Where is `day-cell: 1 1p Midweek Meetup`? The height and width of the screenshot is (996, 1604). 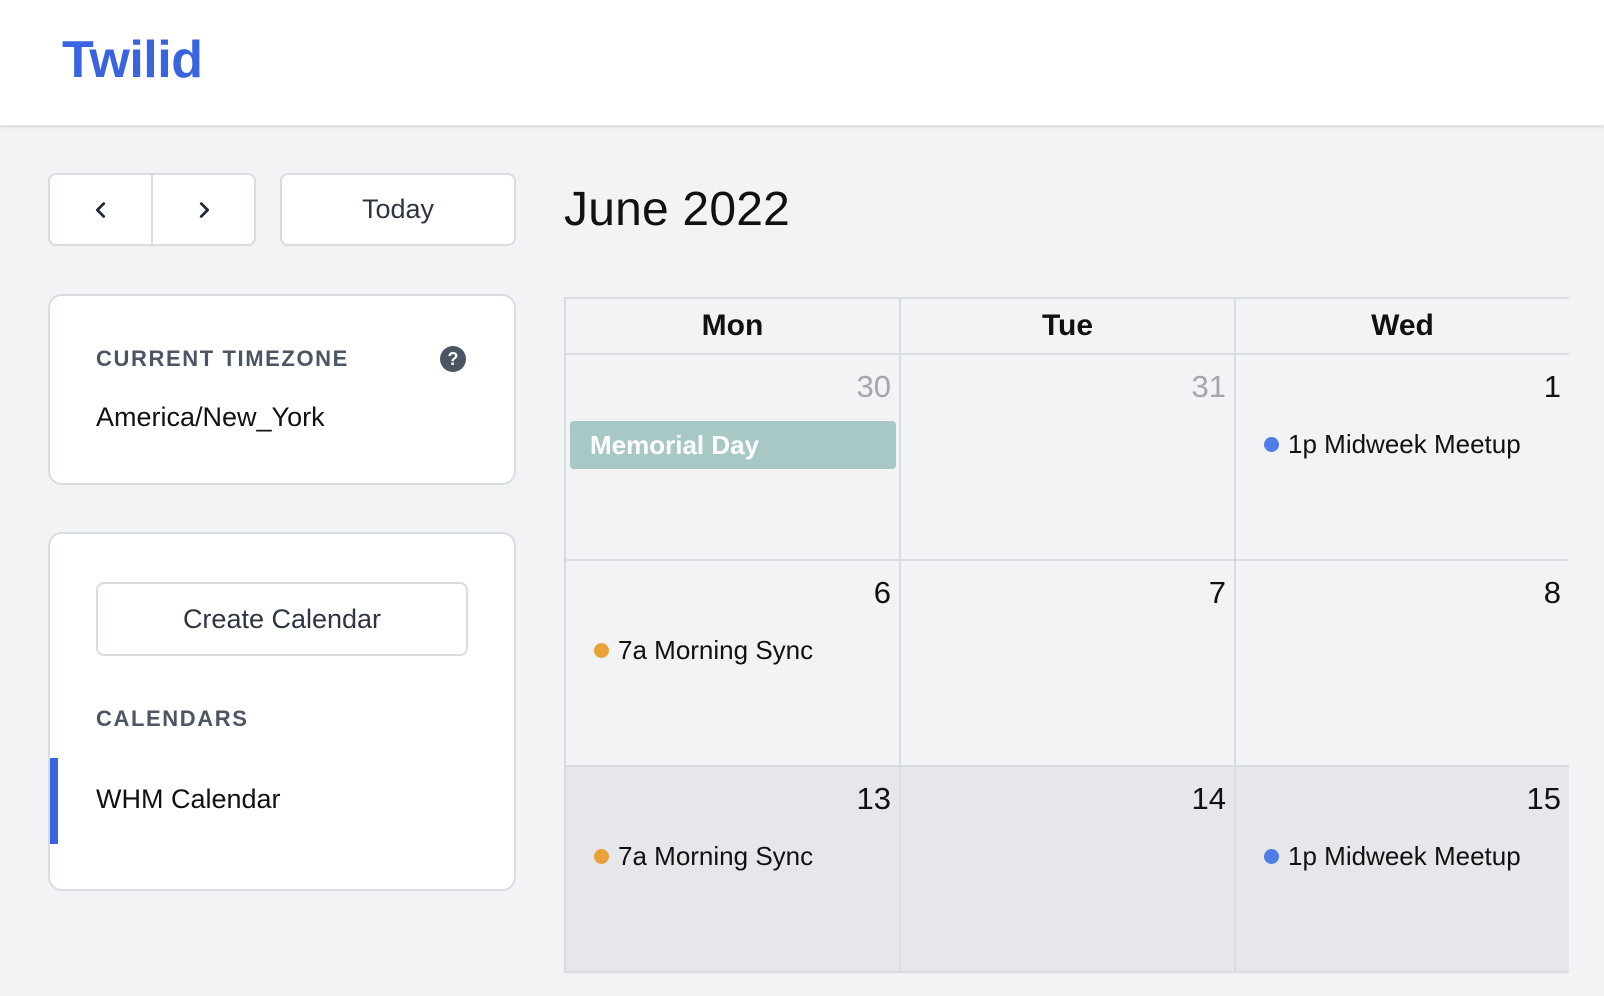 day-cell: 1 1p Midweek Meetup is located at coordinates (1401, 458).